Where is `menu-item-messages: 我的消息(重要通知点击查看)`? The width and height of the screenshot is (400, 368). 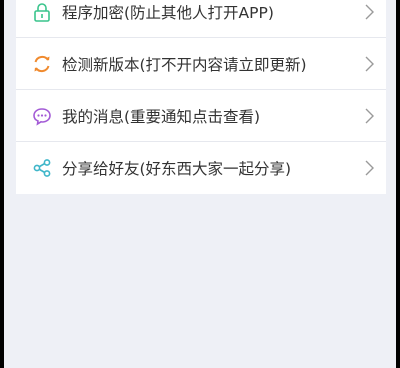 menu-item-messages: 我的消息(重要通知点击查看) is located at coordinates (201, 116).